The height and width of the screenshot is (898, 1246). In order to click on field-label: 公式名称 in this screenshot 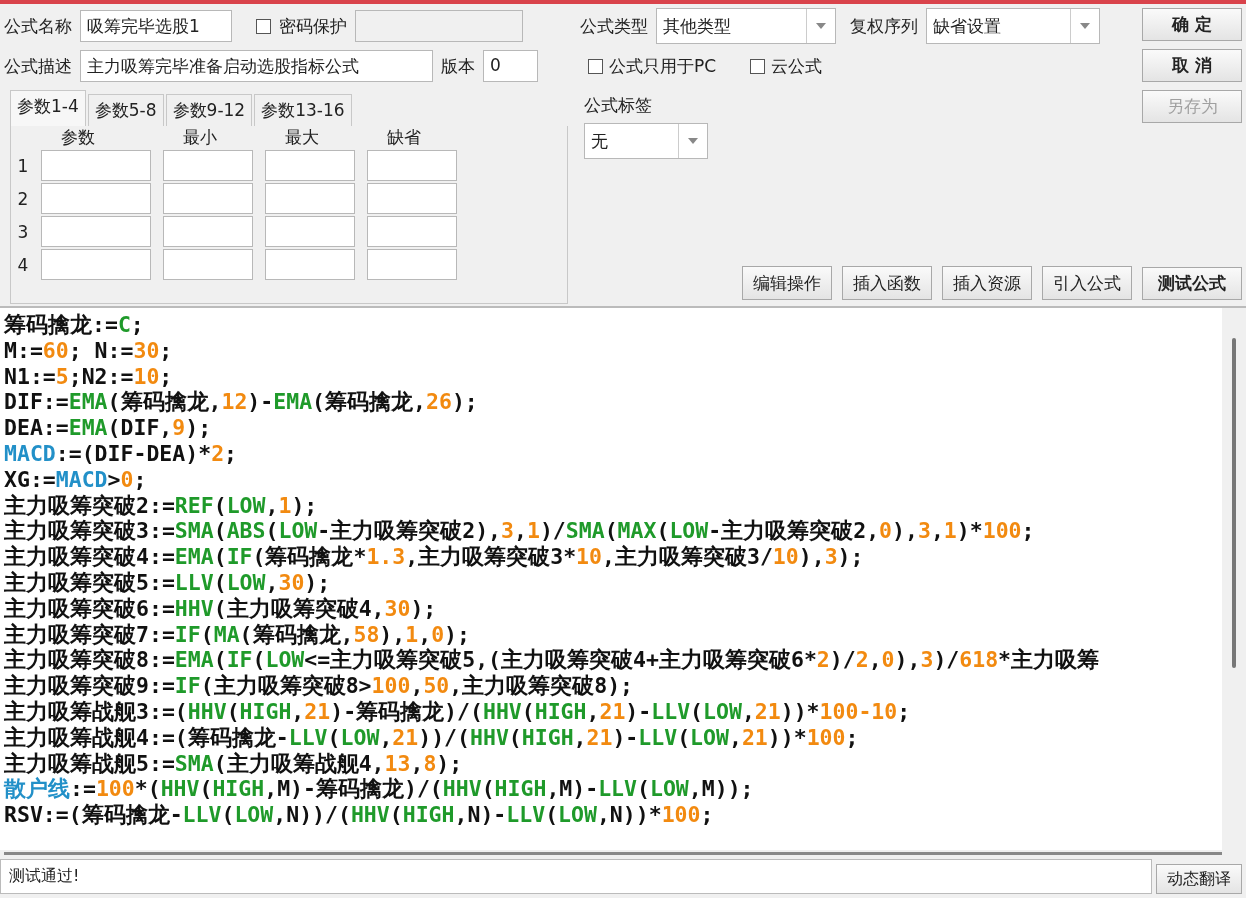, I will do `click(38, 26)`.